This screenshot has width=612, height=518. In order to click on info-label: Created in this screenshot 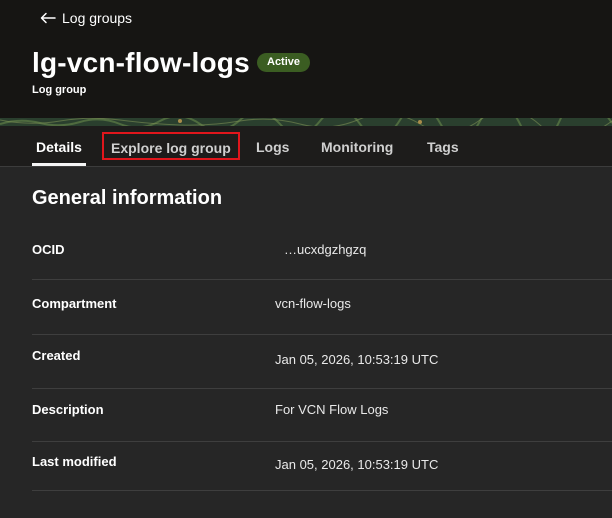, I will do `click(56, 355)`.